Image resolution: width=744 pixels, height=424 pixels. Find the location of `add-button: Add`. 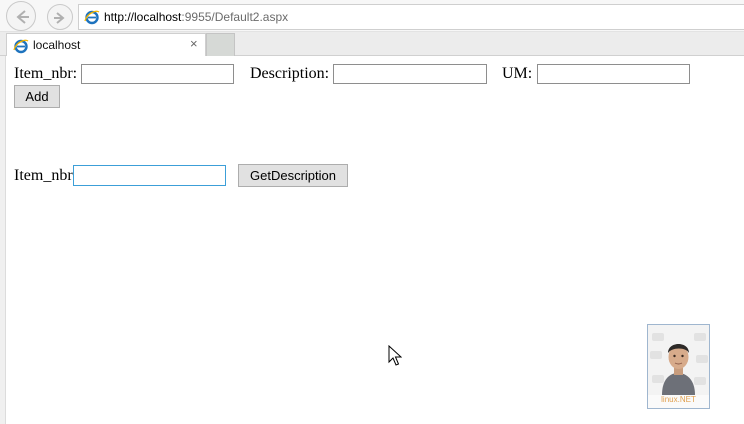

add-button: Add is located at coordinates (37, 96).